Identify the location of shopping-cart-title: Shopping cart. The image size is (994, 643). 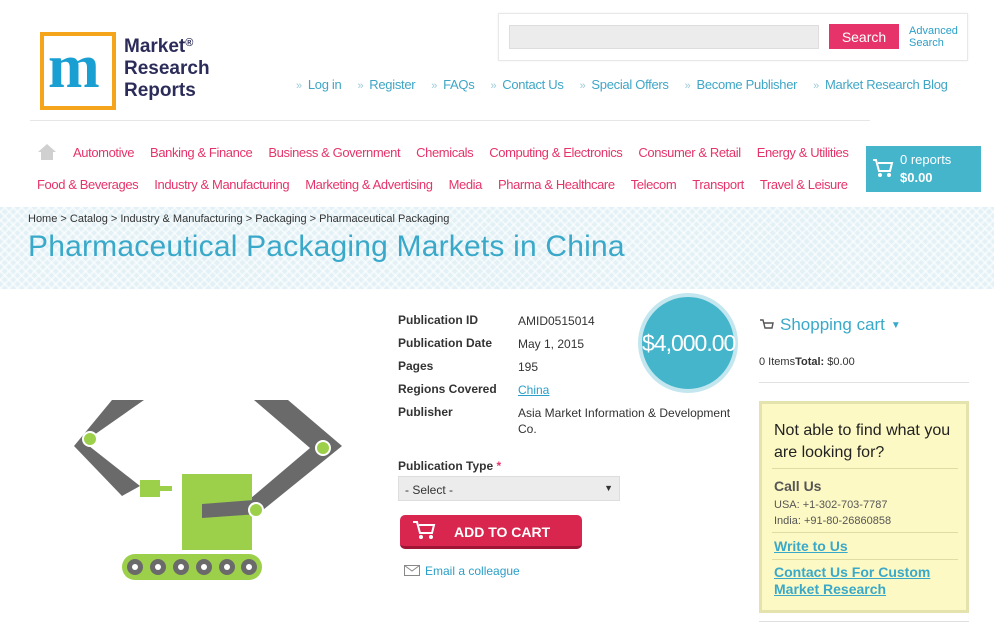
(832, 324).